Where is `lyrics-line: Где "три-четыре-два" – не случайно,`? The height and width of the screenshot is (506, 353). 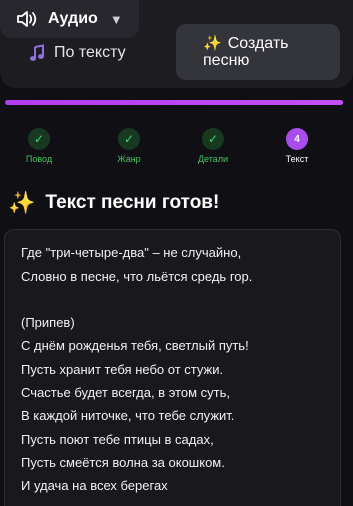
lyrics-line: Где "три-четыре-два" – не случайно, is located at coordinates (131, 253).